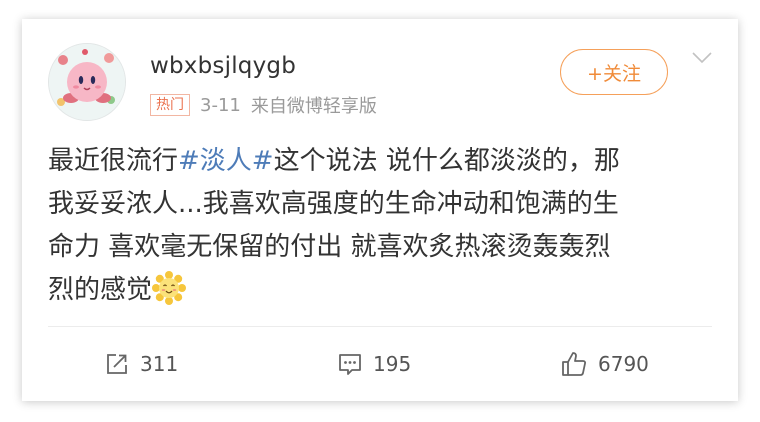 The width and height of the screenshot is (760, 422). What do you see at coordinates (226, 161) in the screenshot?
I see `topic-link: #淡人#` at bounding box center [226, 161].